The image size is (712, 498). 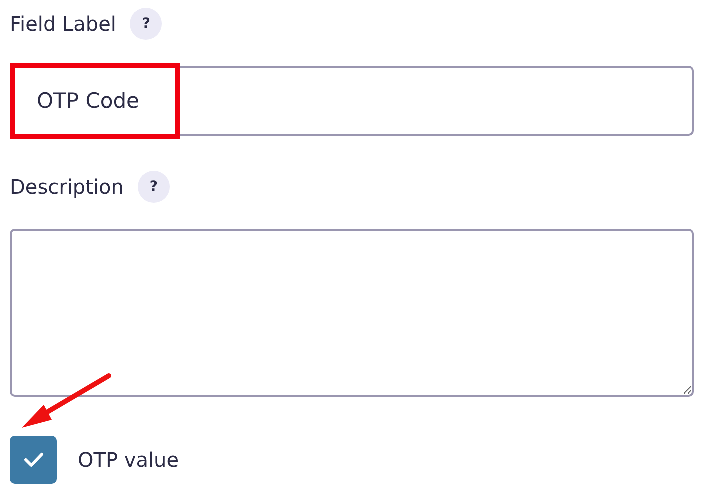 I want to click on check-icon, so click(x=34, y=460).